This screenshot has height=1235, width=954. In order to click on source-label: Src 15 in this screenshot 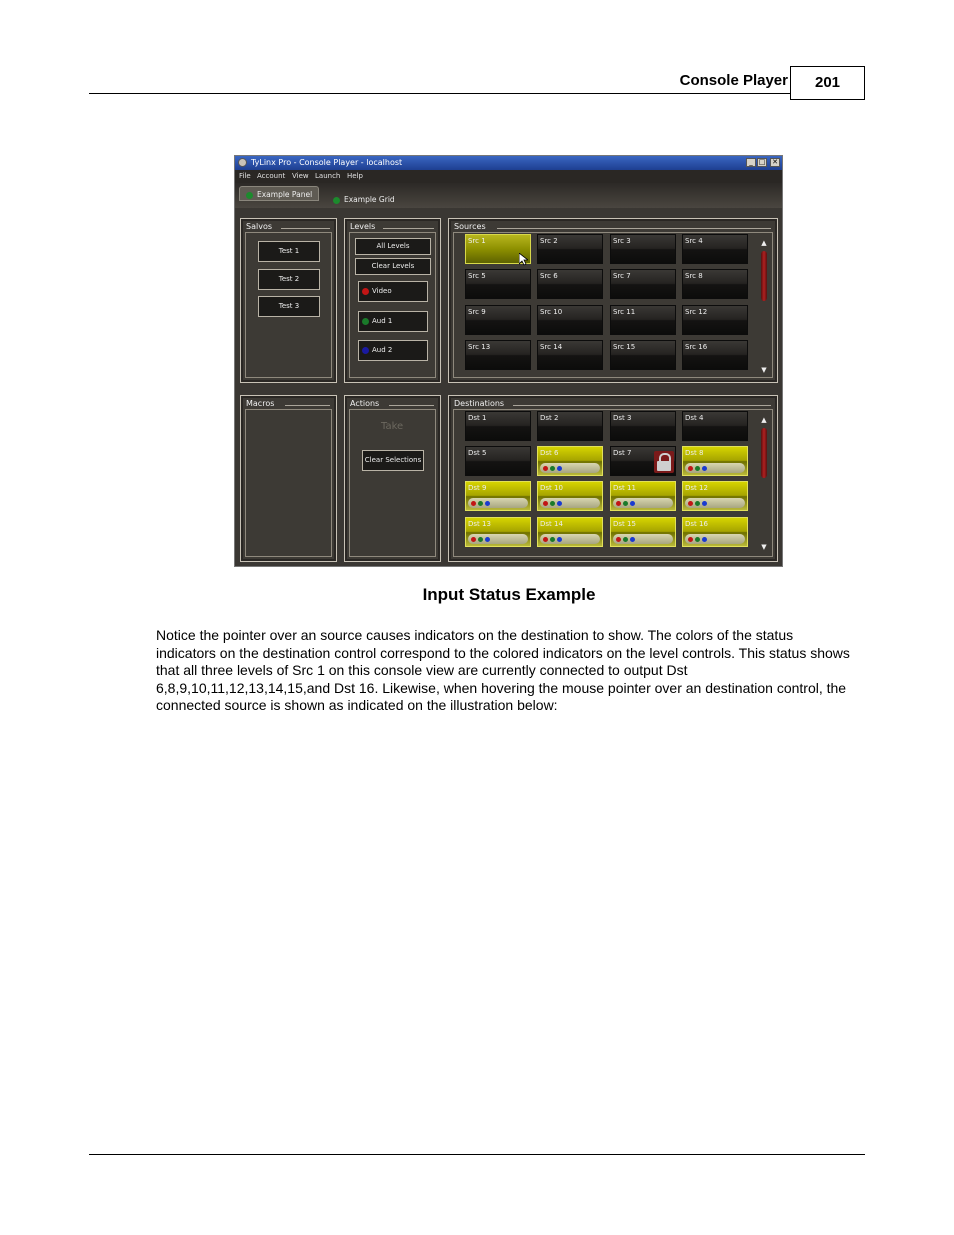, I will do `click(624, 347)`.